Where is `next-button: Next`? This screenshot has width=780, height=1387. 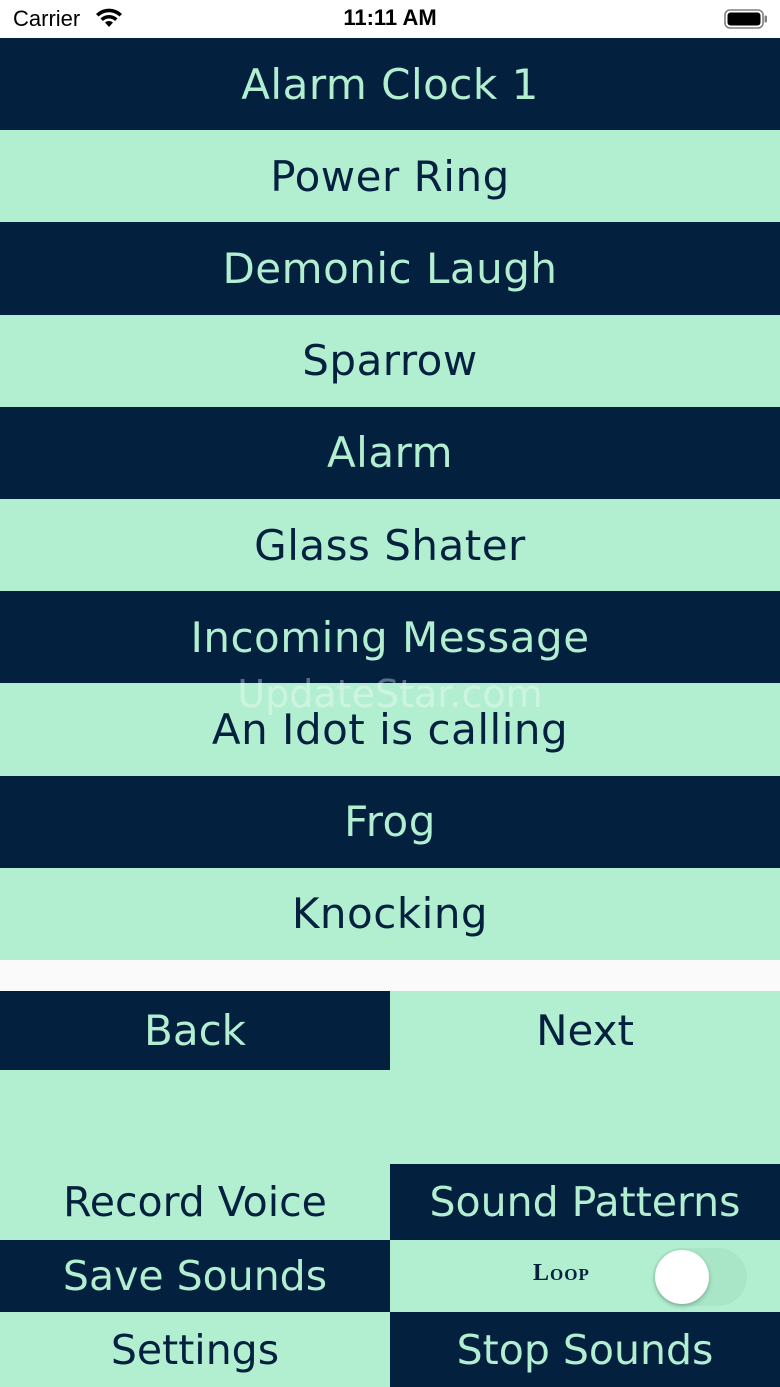
next-button: Next is located at coordinates (585, 1030).